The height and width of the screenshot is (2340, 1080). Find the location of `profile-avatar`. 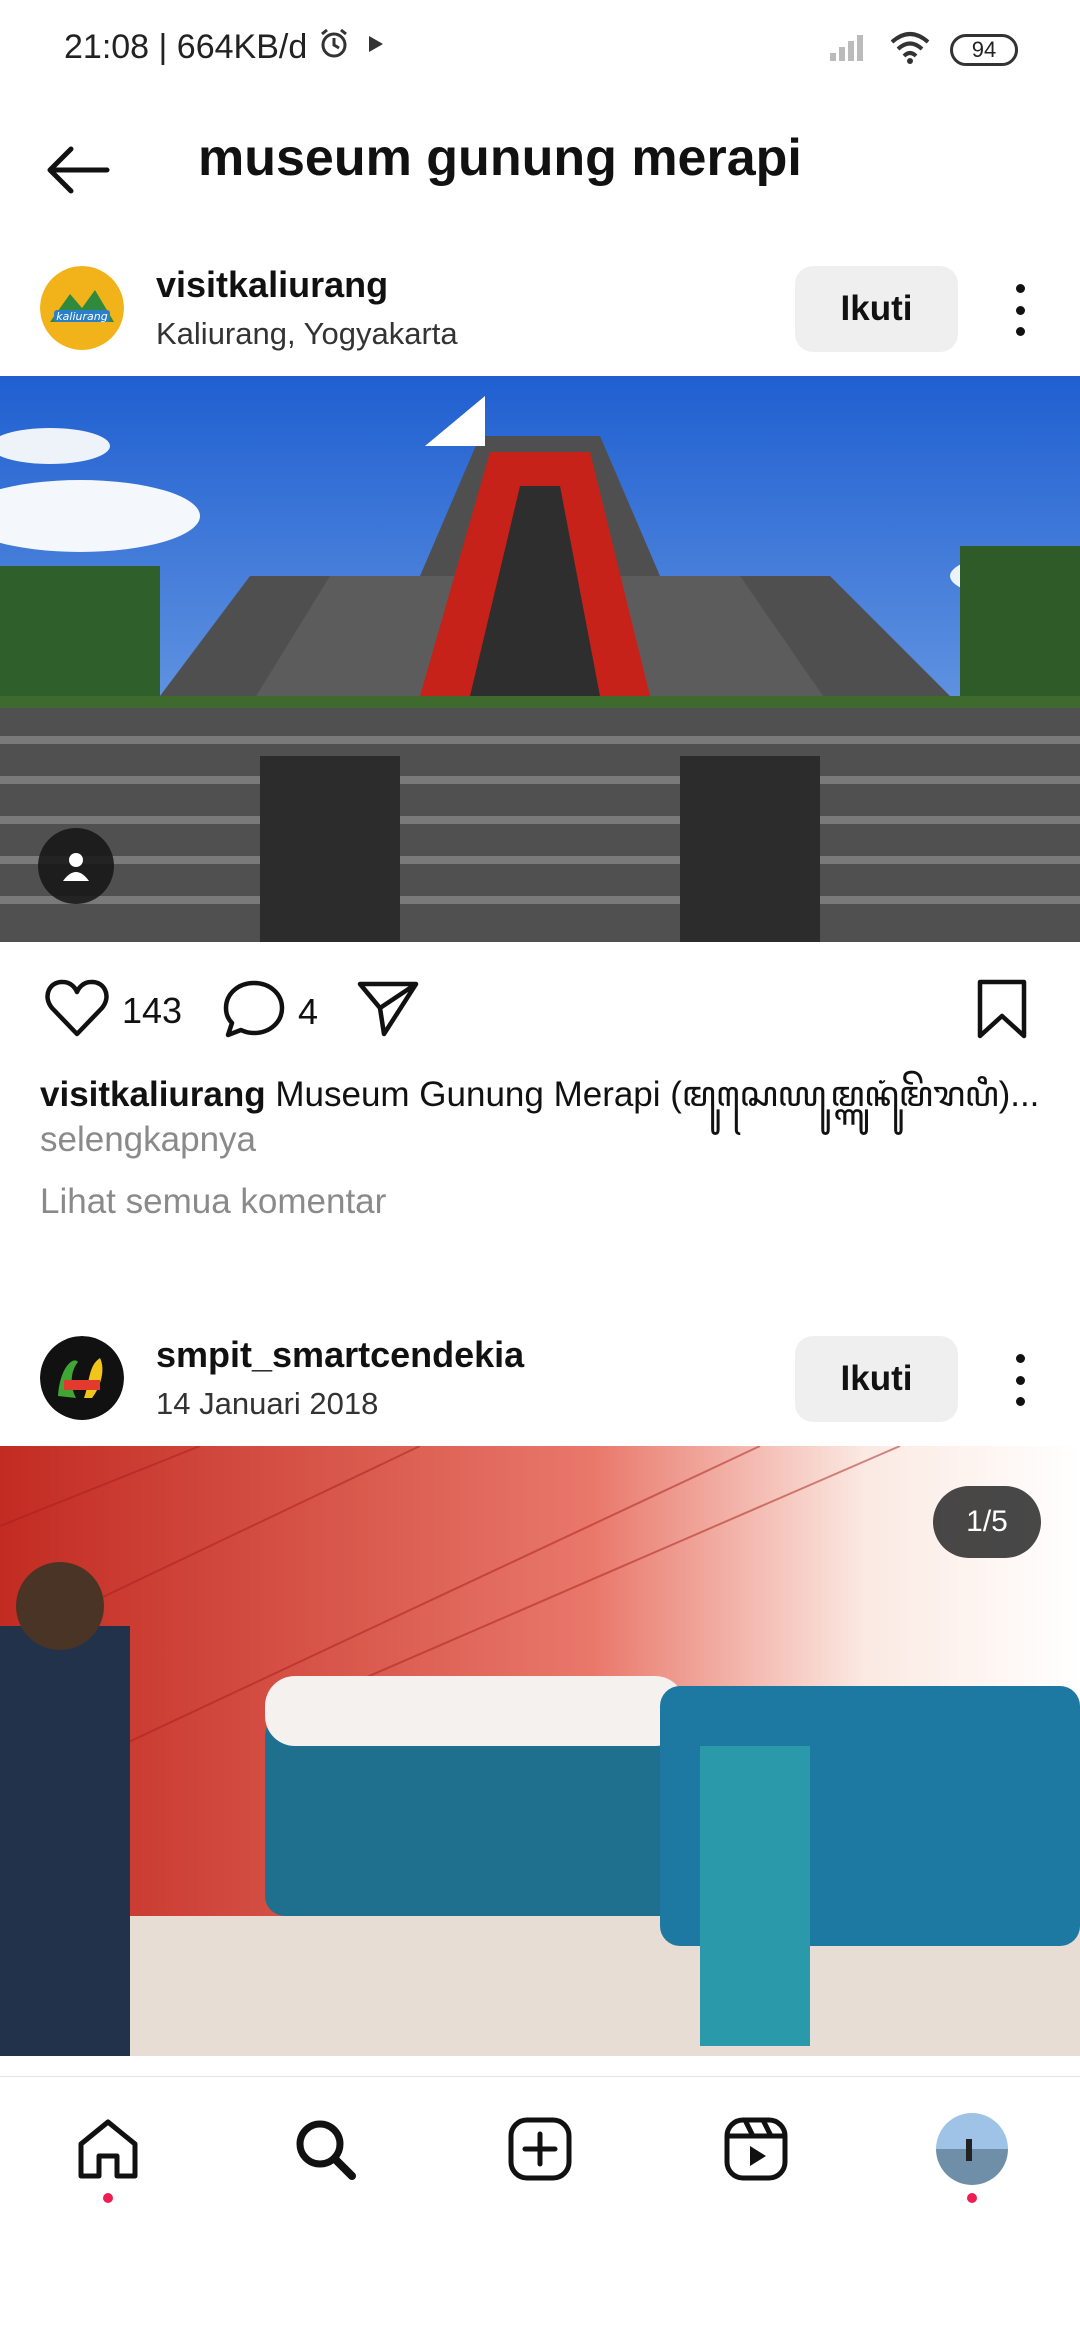

profile-avatar is located at coordinates (972, 2149).